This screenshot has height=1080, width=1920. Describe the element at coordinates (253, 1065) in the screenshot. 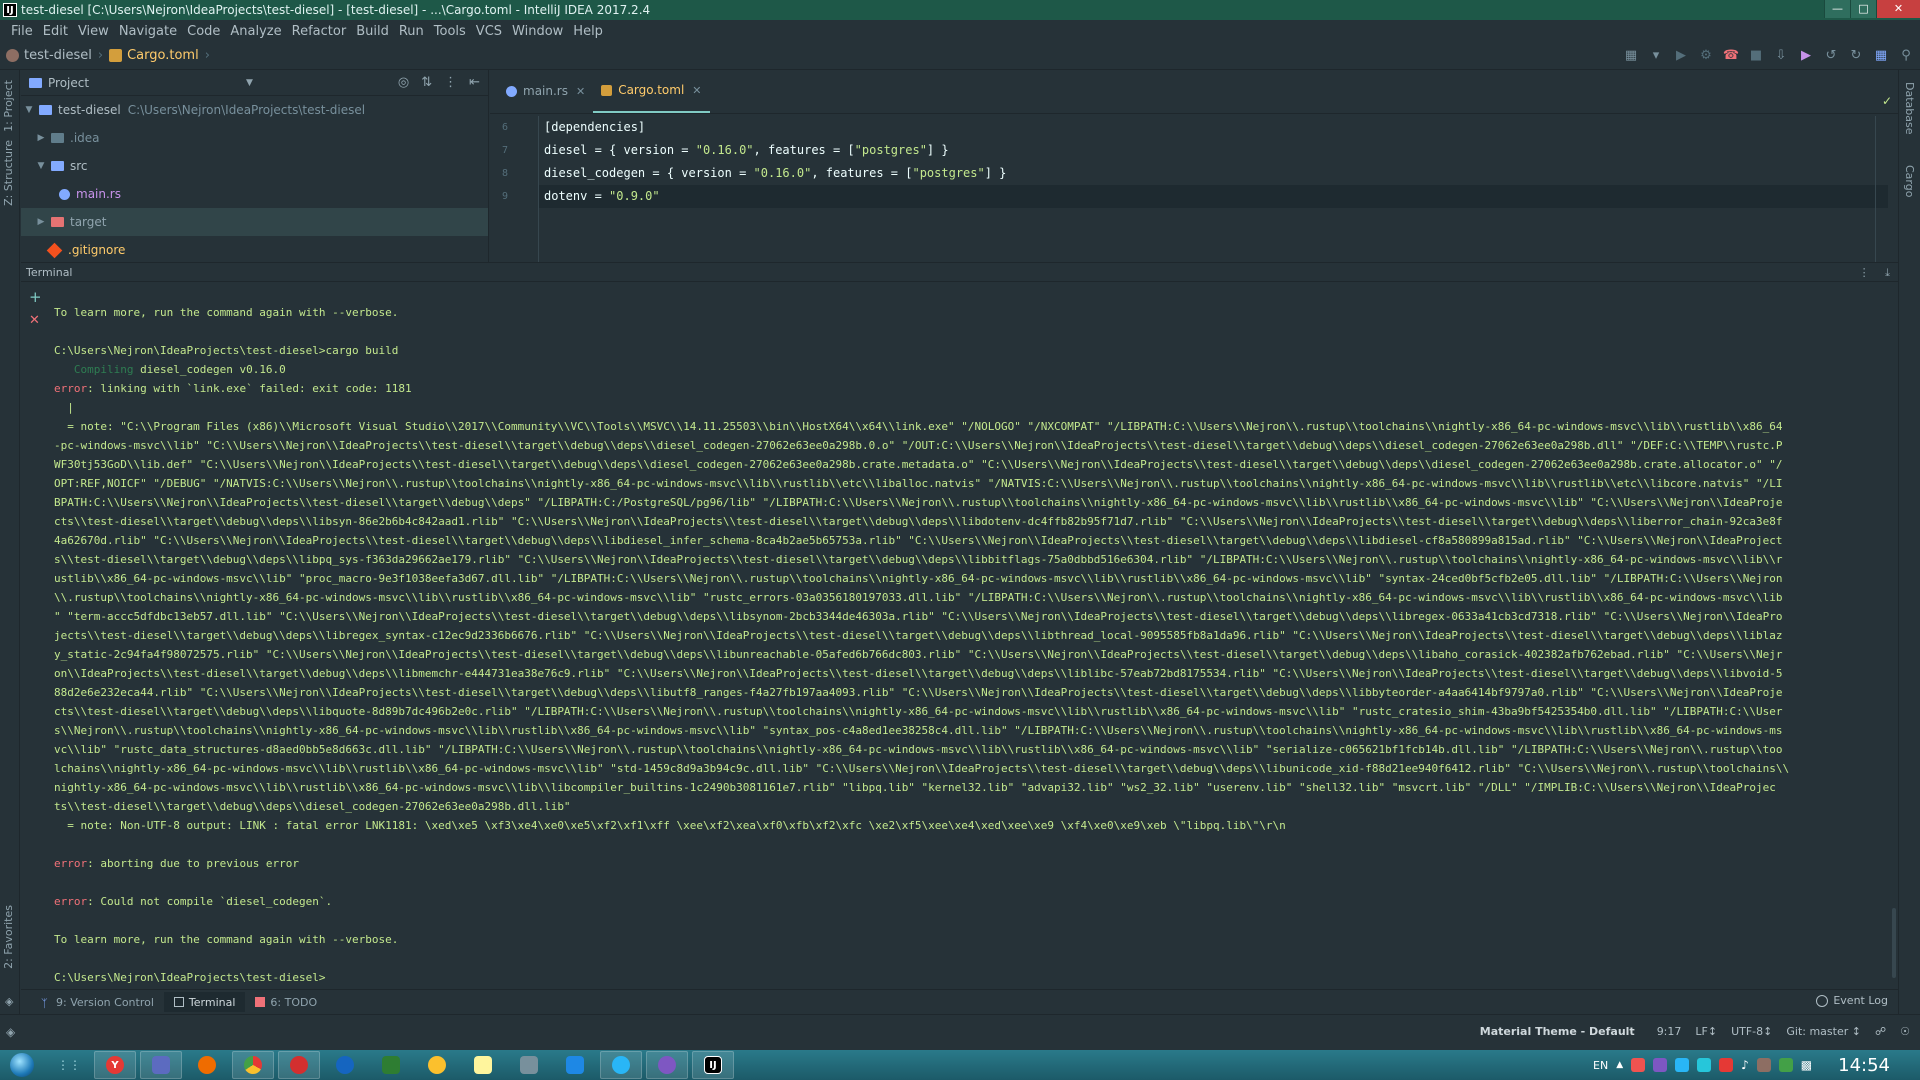

I see `taskbar-chrome` at that location.